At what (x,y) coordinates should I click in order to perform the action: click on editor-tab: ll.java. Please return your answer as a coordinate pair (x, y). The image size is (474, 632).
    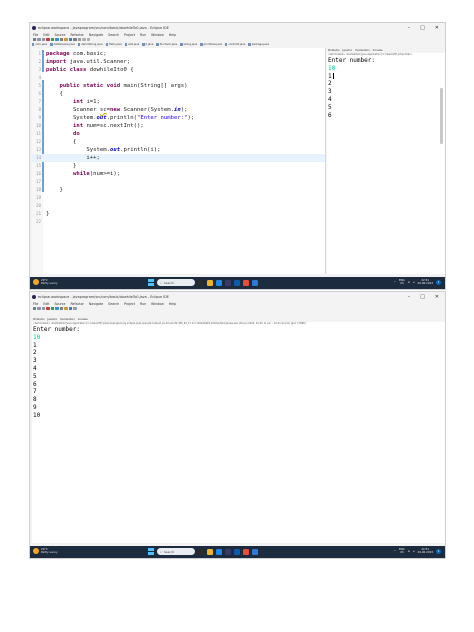
    Looking at the image, I should click on (147, 44).